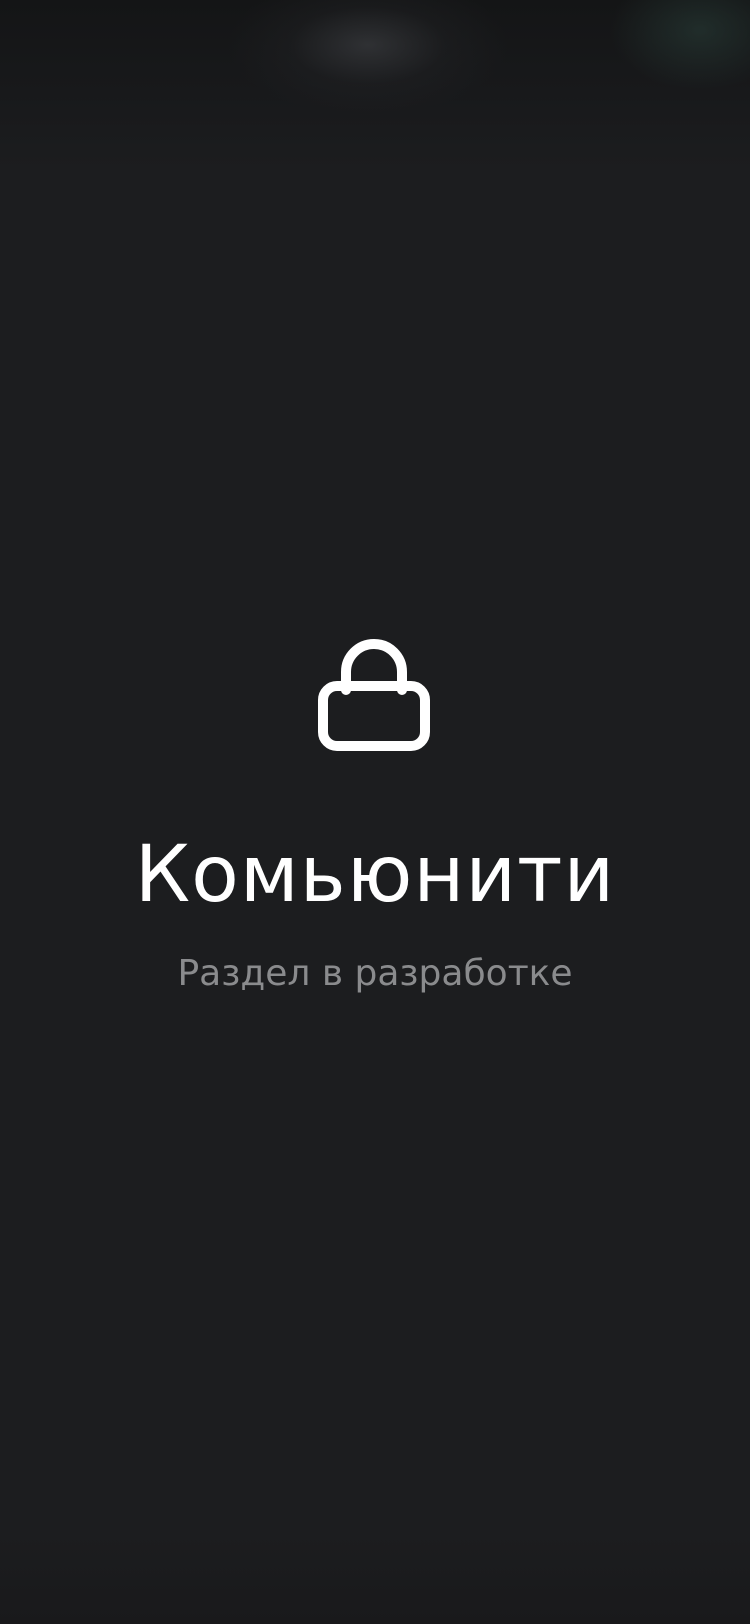  Describe the element at coordinates (375, 973) in the screenshot. I see `status-subtitle: Раздел в разработке` at that location.